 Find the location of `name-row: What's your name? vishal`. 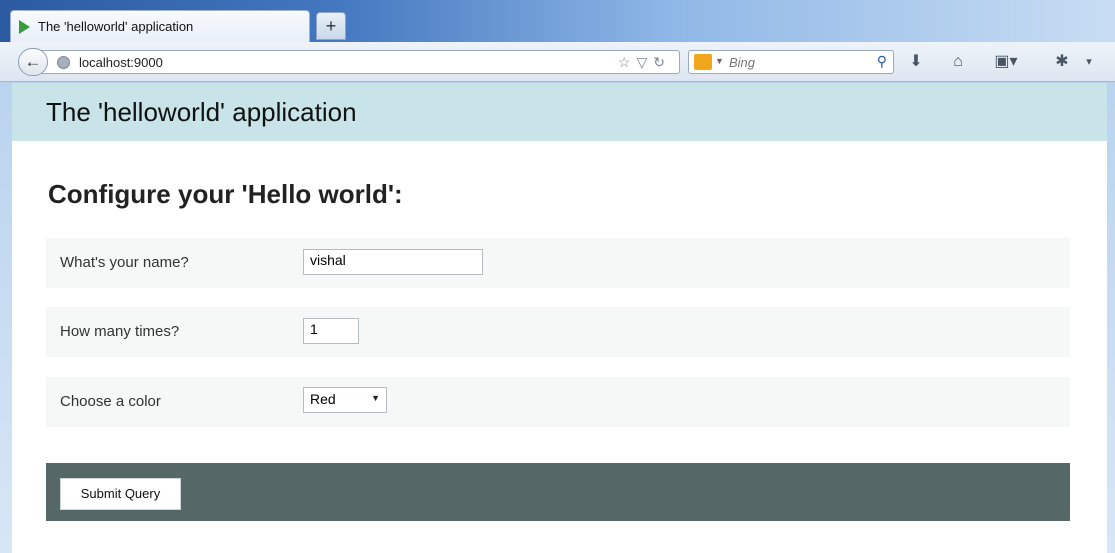

name-row: What's your name? vishal is located at coordinates (558, 263).